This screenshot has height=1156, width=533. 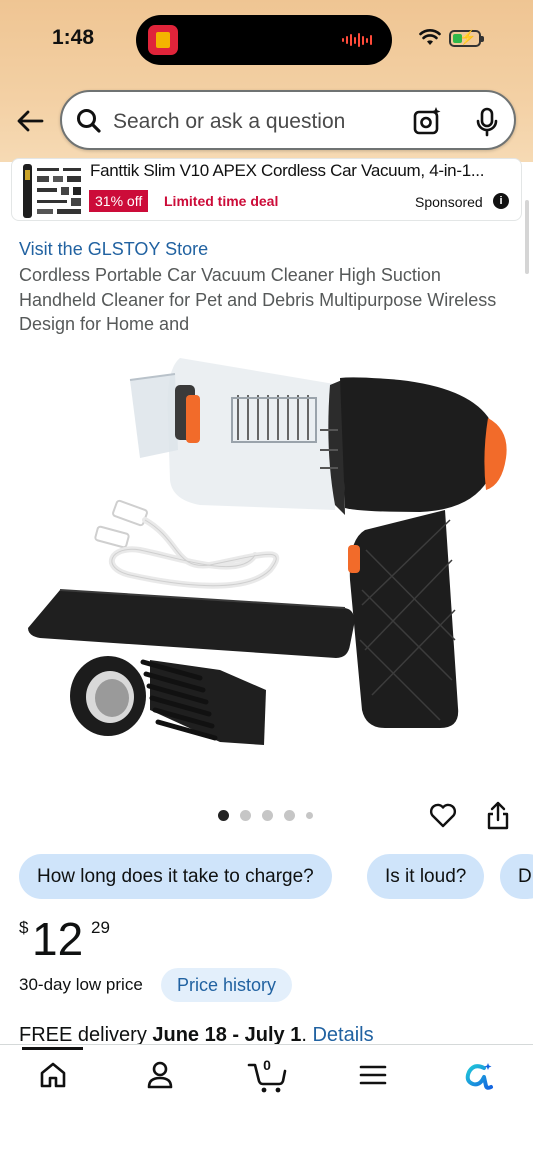 What do you see at coordinates (227, 1035) in the screenshot?
I see `delivery-dates: June 18 - July 1` at bounding box center [227, 1035].